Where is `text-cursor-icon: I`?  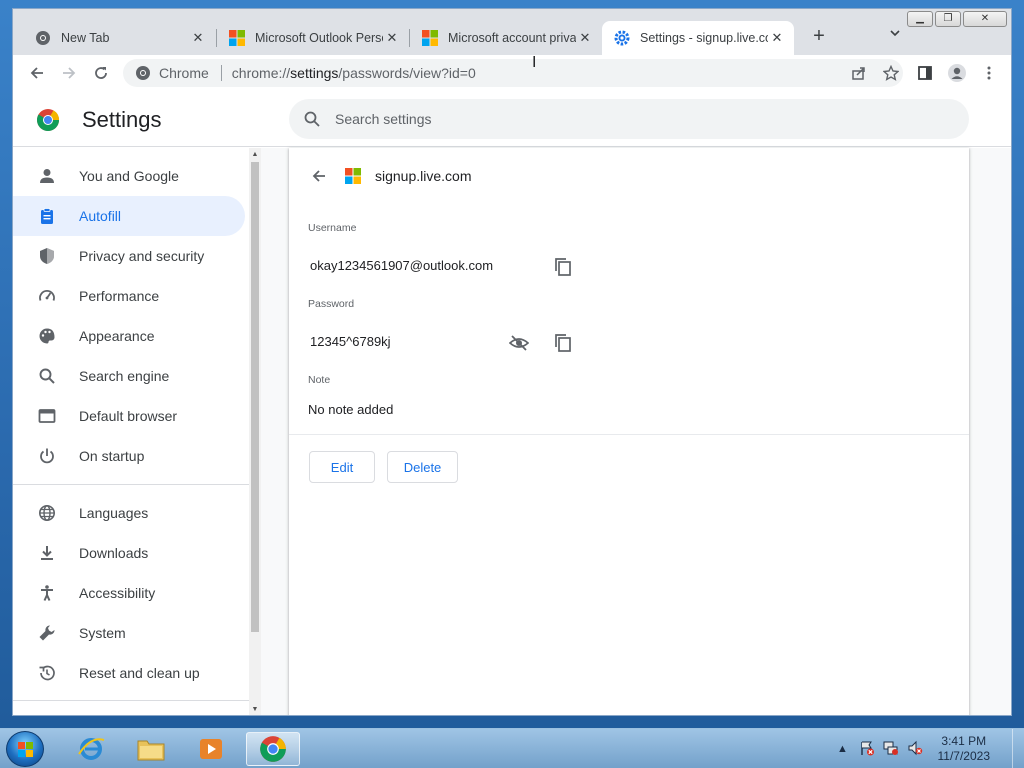 text-cursor-icon: I is located at coordinates (534, 62).